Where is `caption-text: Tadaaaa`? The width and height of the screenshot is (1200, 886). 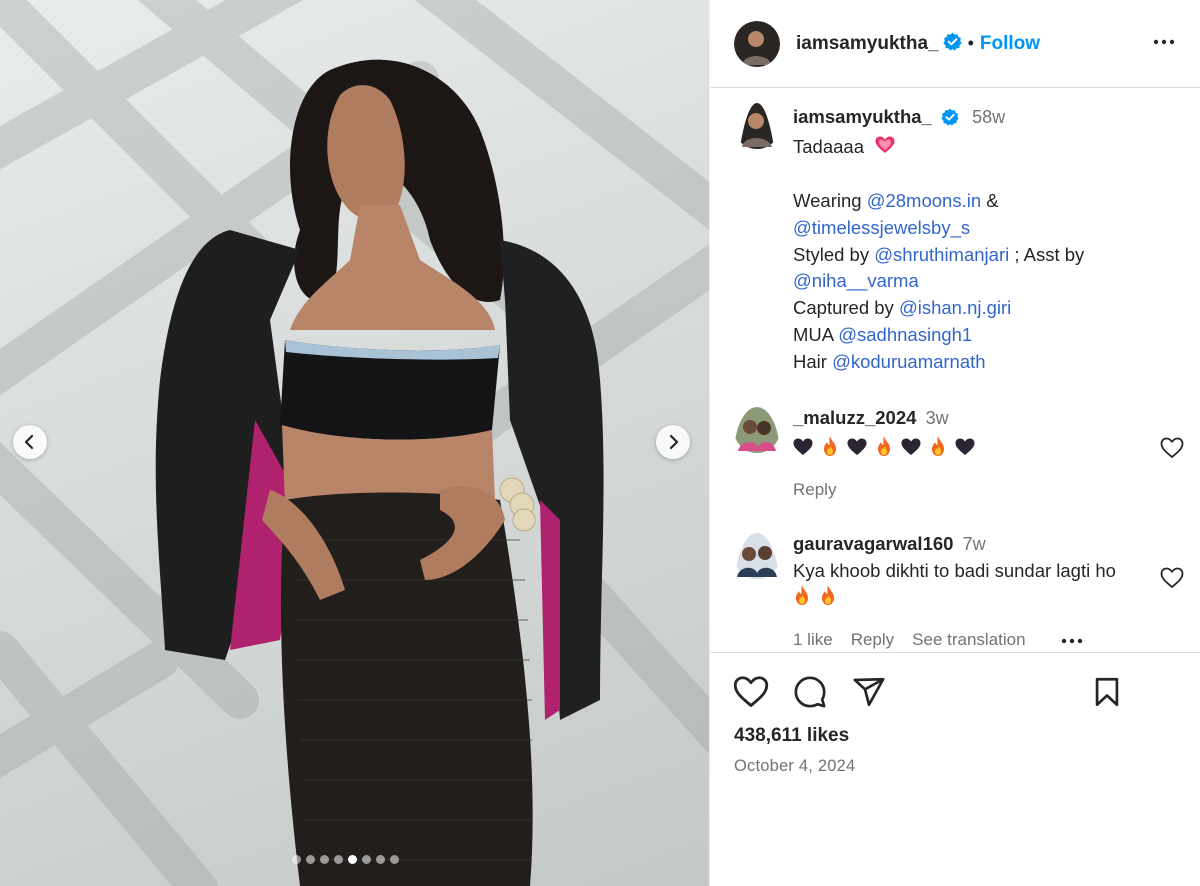 caption-text: Tadaaaa is located at coordinates (828, 146).